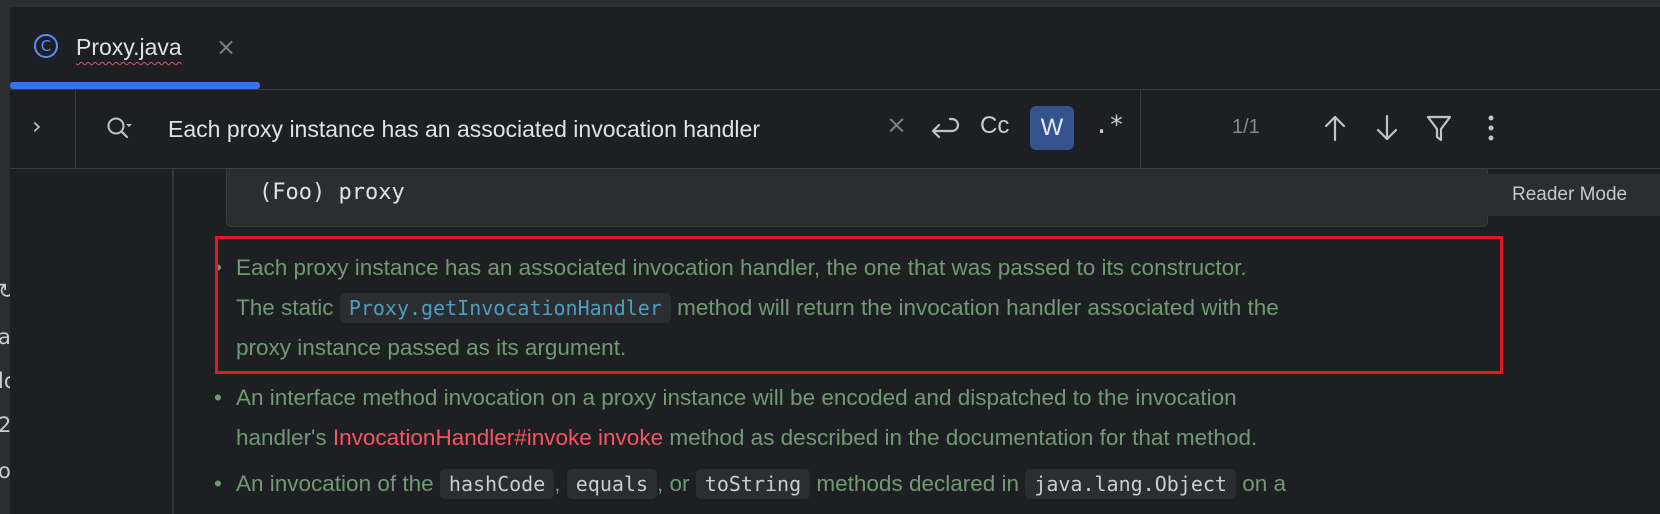 The width and height of the screenshot is (1660, 514). I want to click on close-icon: ×, so click(226, 47).